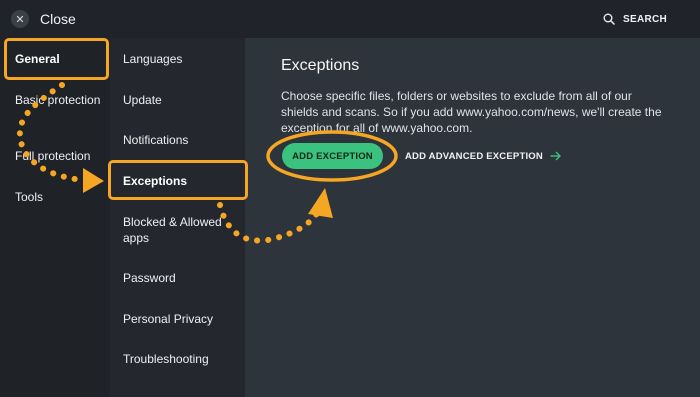  What do you see at coordinates (142, 100) in the screenshot?
I see `submenu-item-update: Update` at bounding box center [142, 100].